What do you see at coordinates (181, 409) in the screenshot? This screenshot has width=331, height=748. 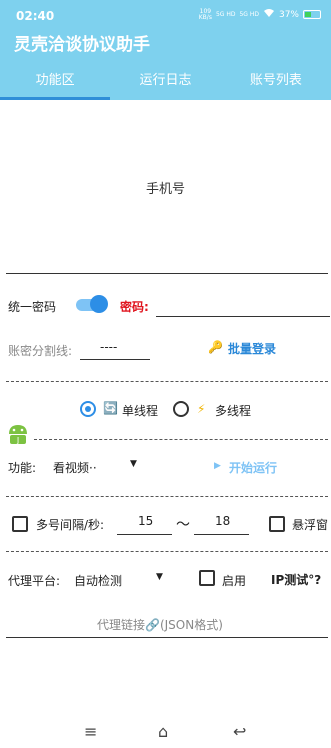 I see `multi-thread-radio` at bounding box center [181, 409].